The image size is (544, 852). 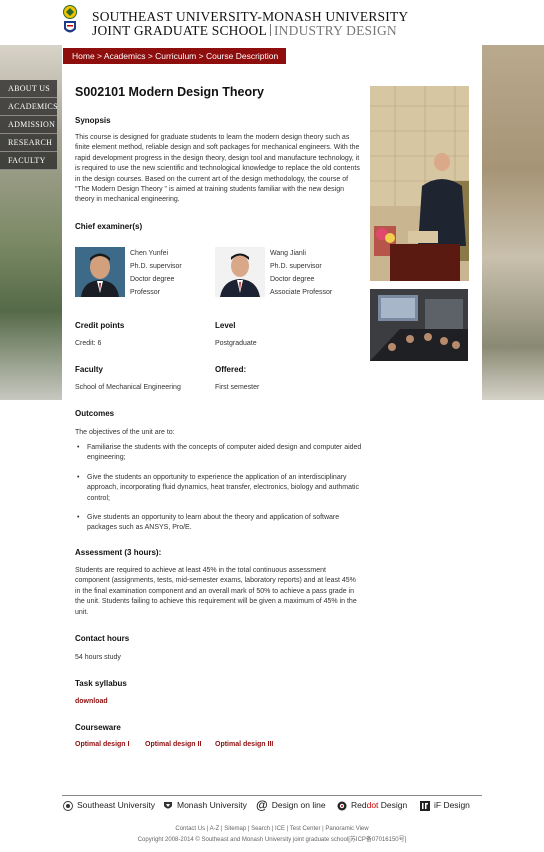 What do you see at coordinates (272, 795) in the screenshot?
I see `footer-divider` at bounding box center [272, 795].